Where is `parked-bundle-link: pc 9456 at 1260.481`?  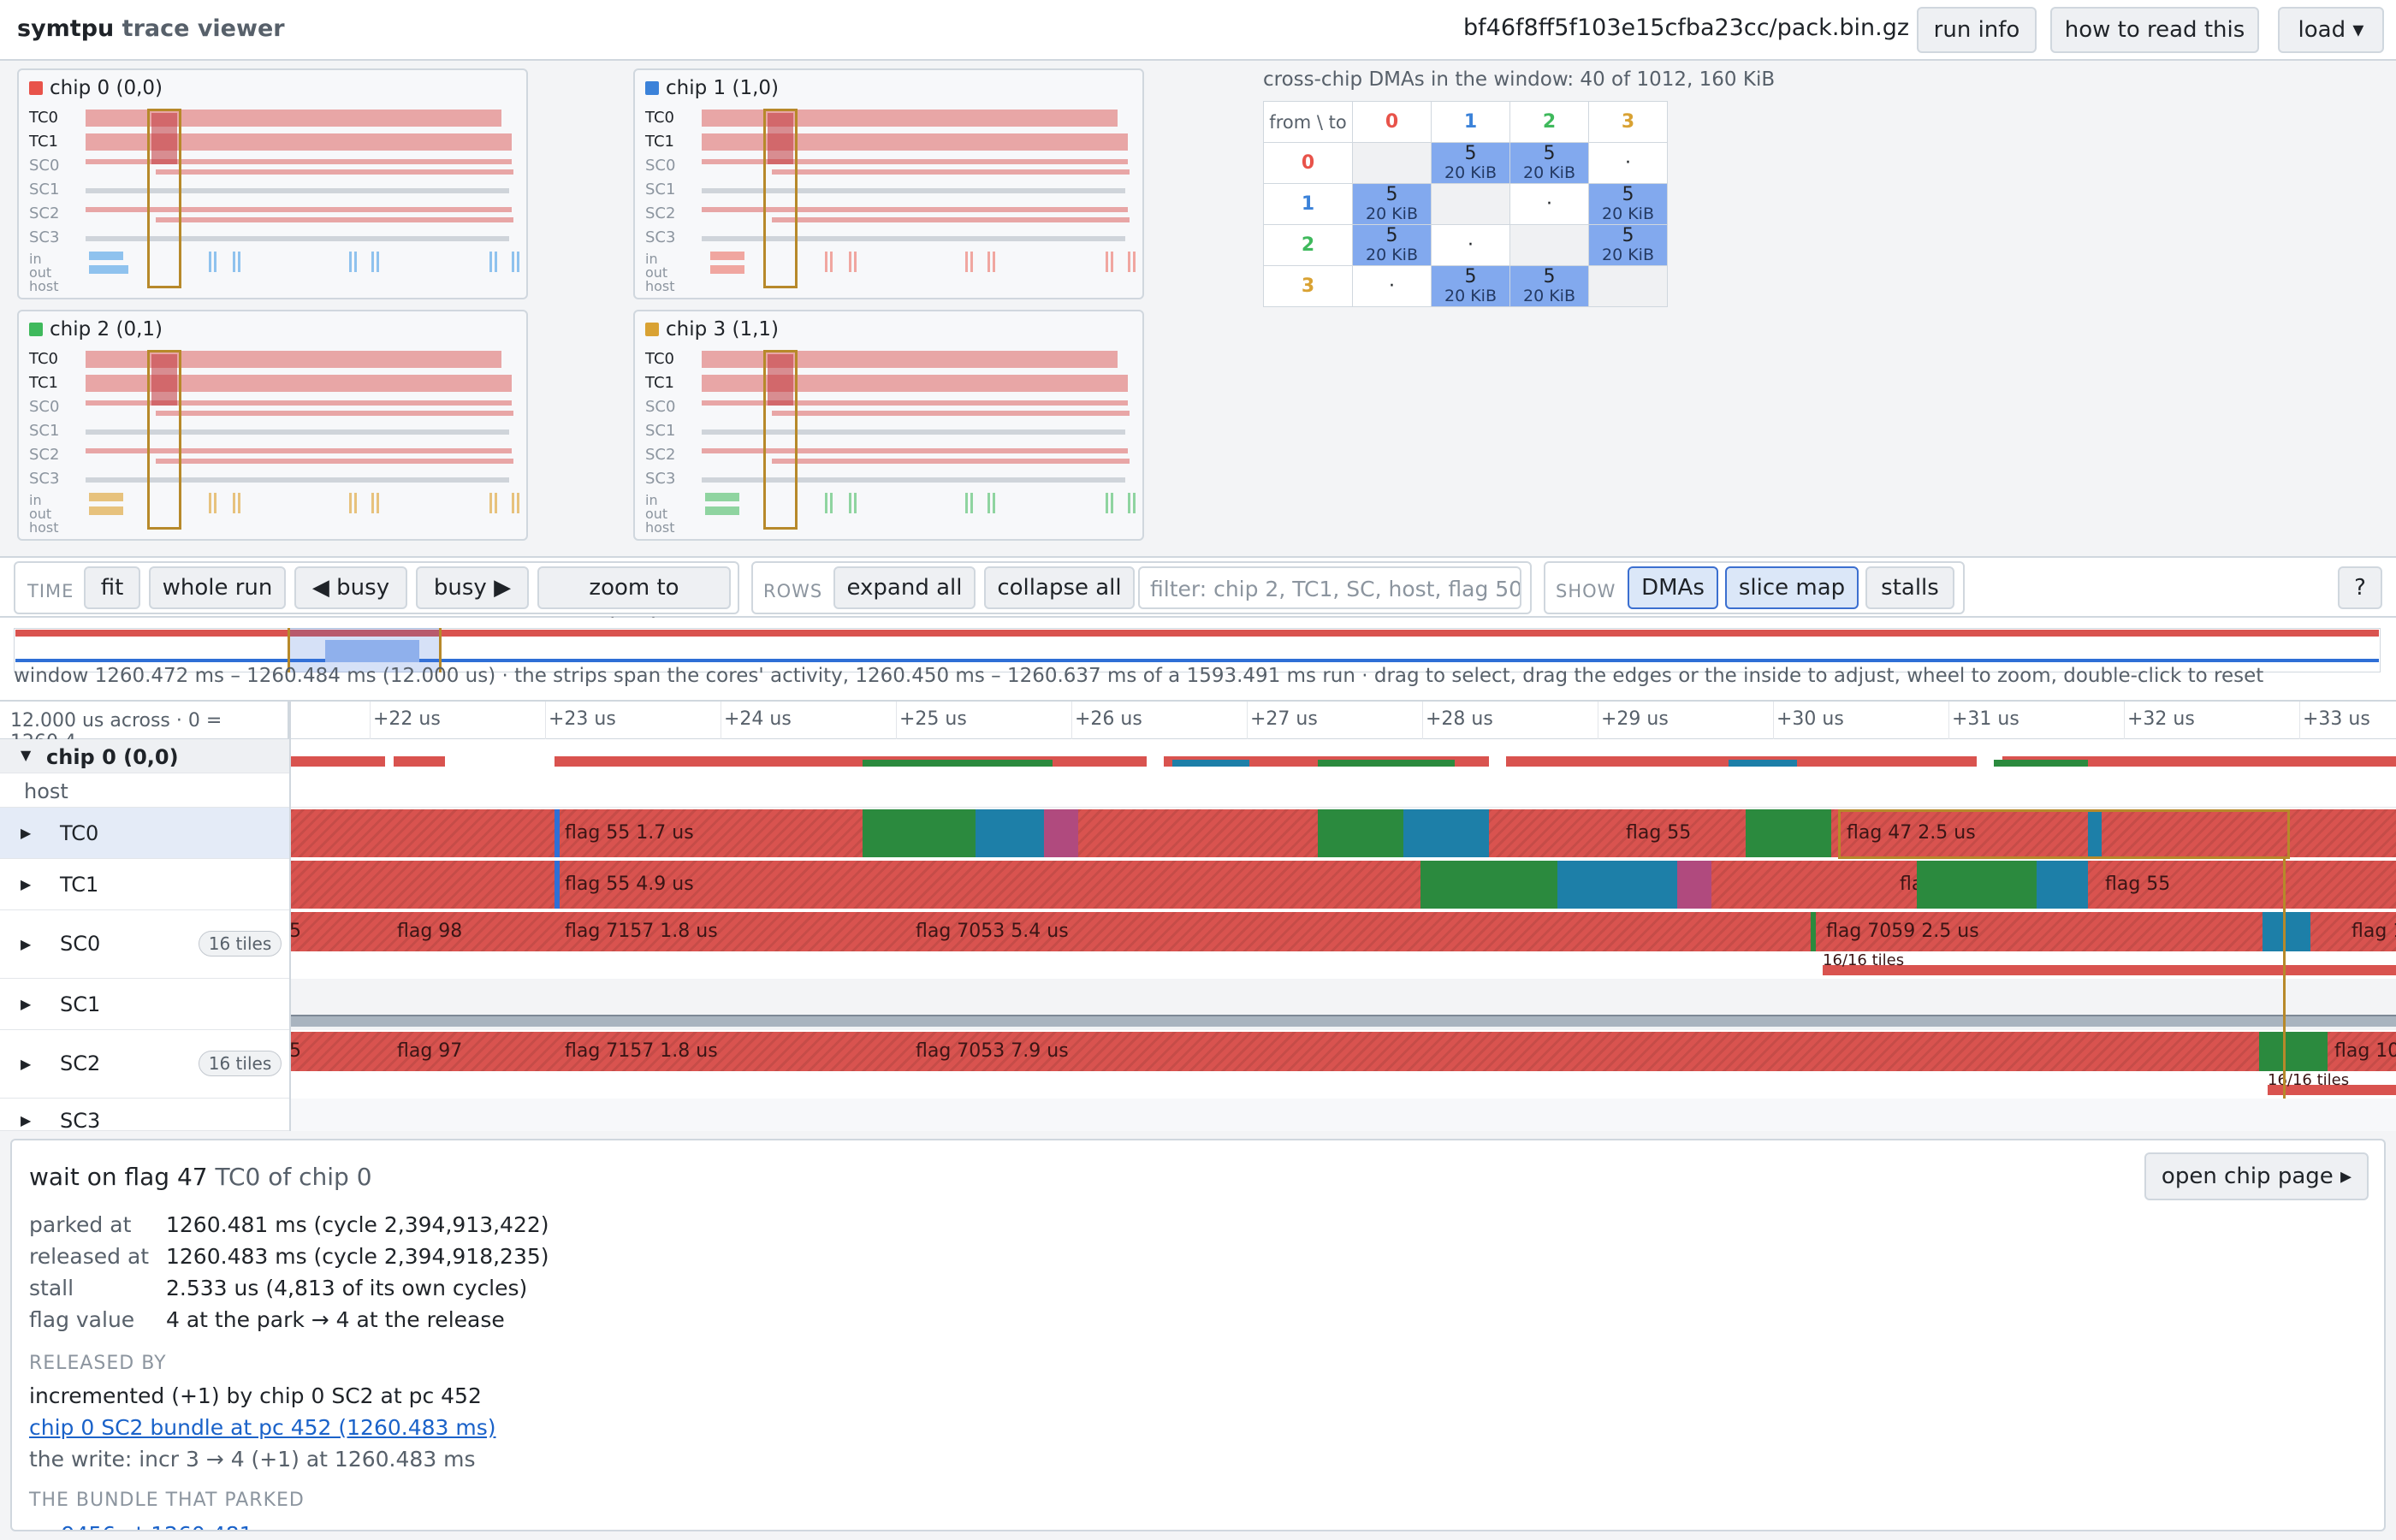 parked-bundle-link: pc 9456 at 1260.481 is located at coordinates (141, 1526).